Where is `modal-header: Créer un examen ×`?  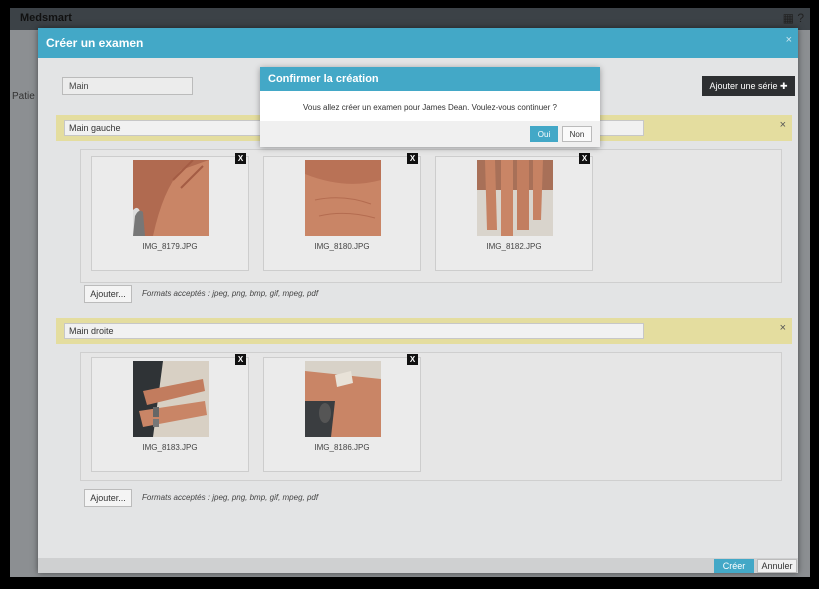
modal-header: Créer un examen × is located at coordinates (418, 43).